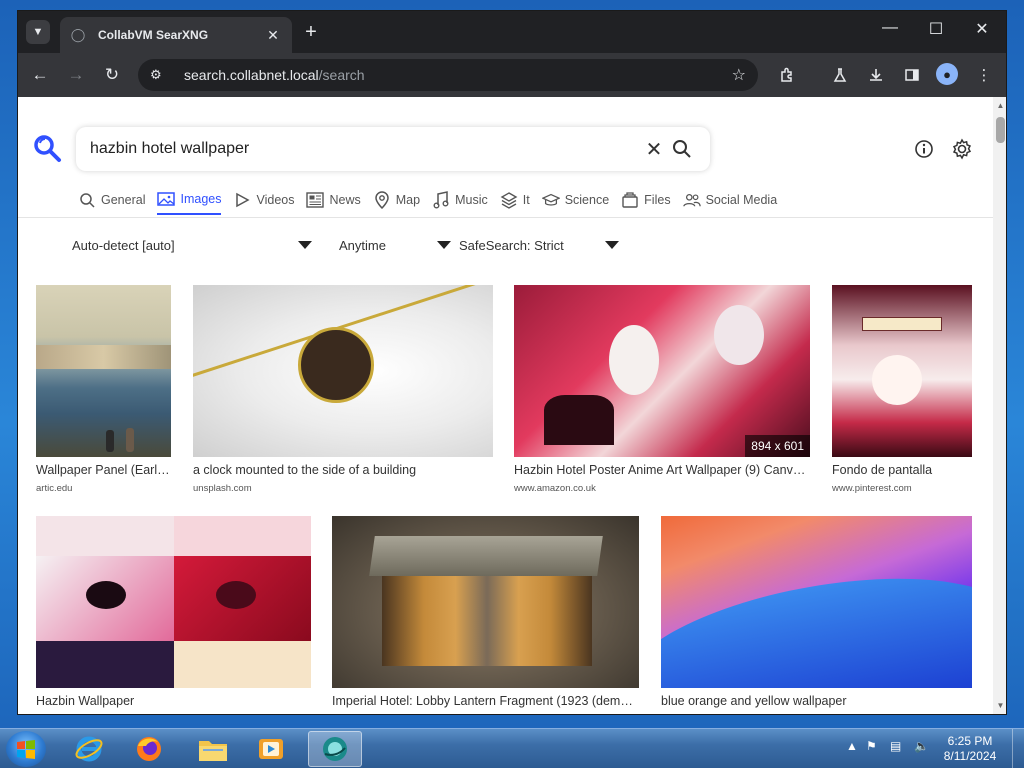 The height and width of the screenshot is (768, 1024). What do you see at coordinates (816, 701) in the screenshot?
I see `result-title: blue orange and yellow wallpaper` at bounding box center [816, 701].